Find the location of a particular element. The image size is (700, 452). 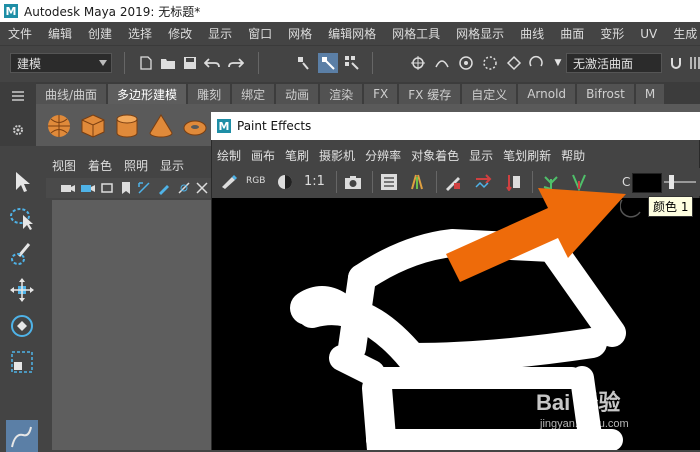

paint-effects-menu-item-2: 笔刷 is located at coordinates (297, 155).